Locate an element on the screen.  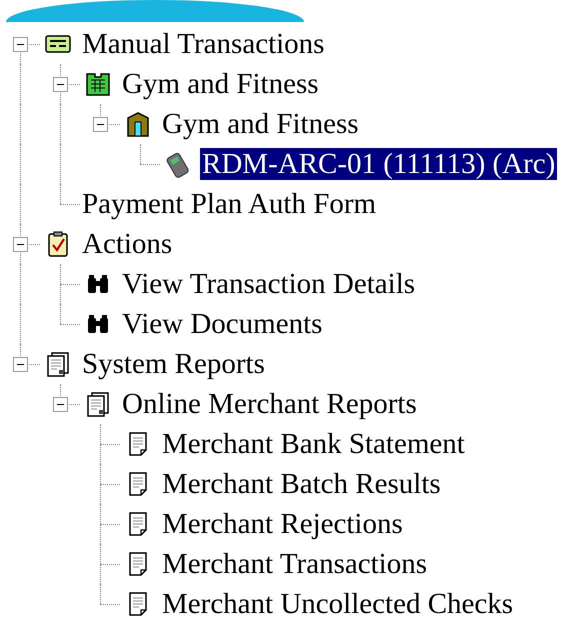
tree-item: Merchant Bank Statement is located at coordinates (313, 444).